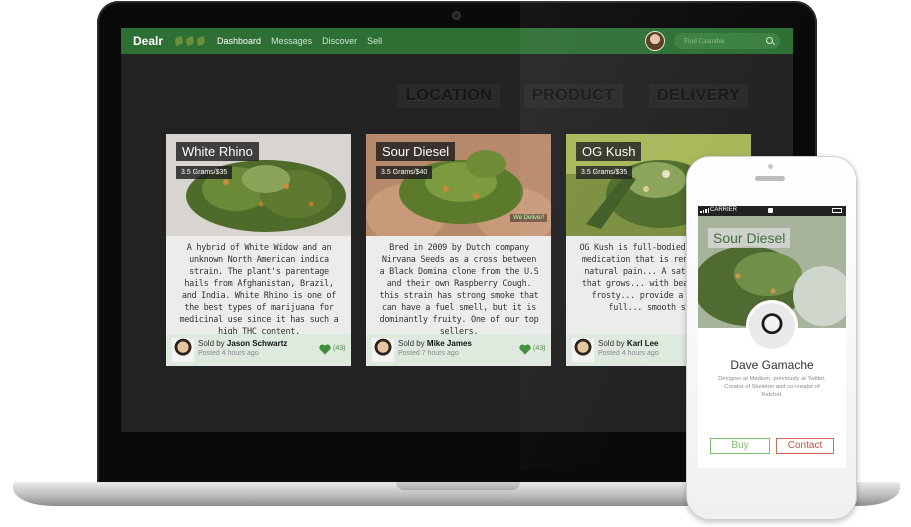 The height and width of the screenshot is (527, 911). Describe the element at coordinates (528, 218) in the screenshot. I see `delivery-tag: We Deliver!` at that location.